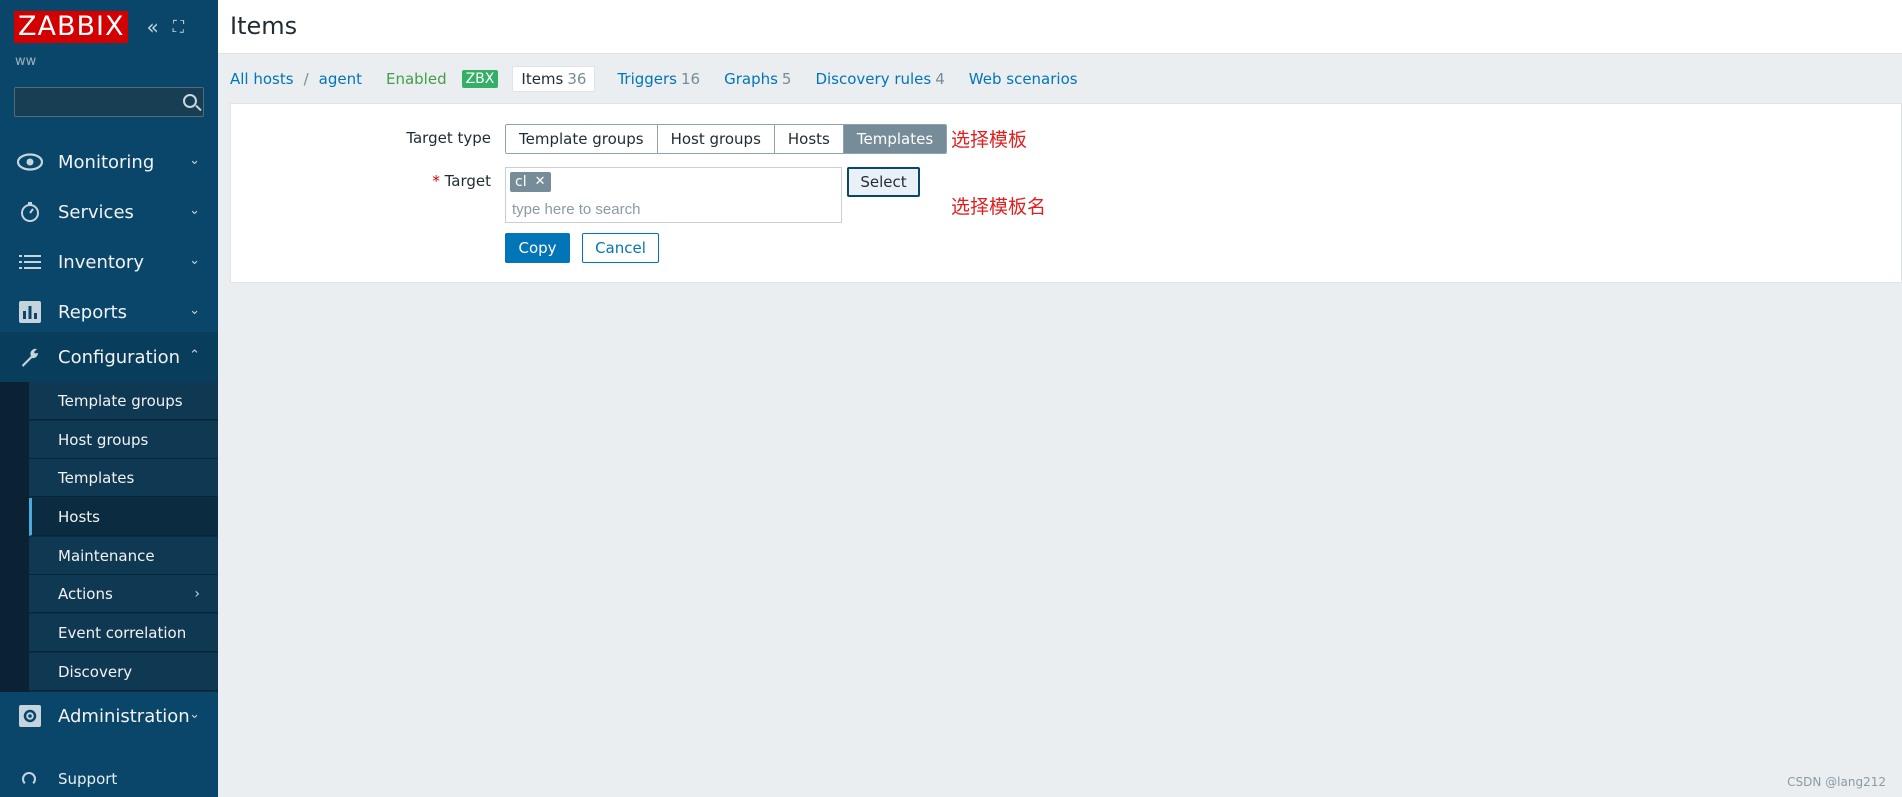 The height and width of the screenshot is (797, 1902). I want to click on submenu-maintenance: Maintenance, so click(123, 556).